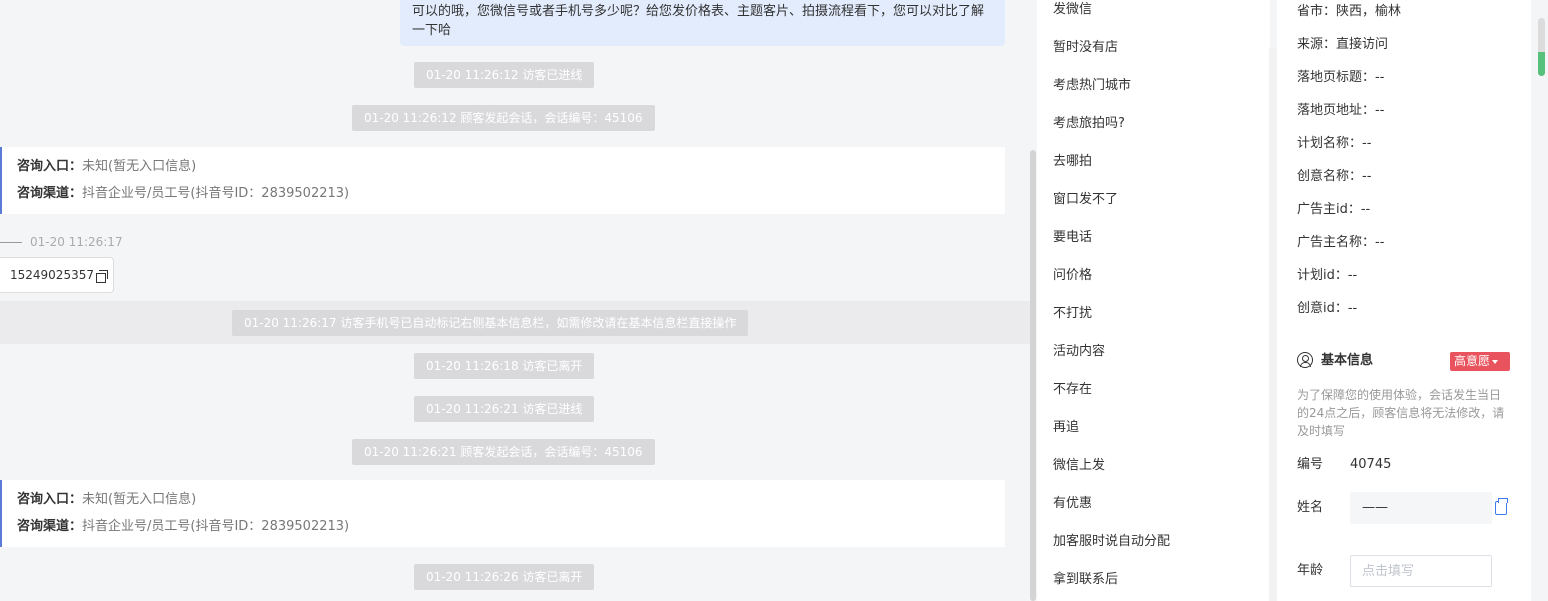 This screenshot has width=1548, height=601. I want to click on basic-info-title: 基本信息, so click(1335, 361).